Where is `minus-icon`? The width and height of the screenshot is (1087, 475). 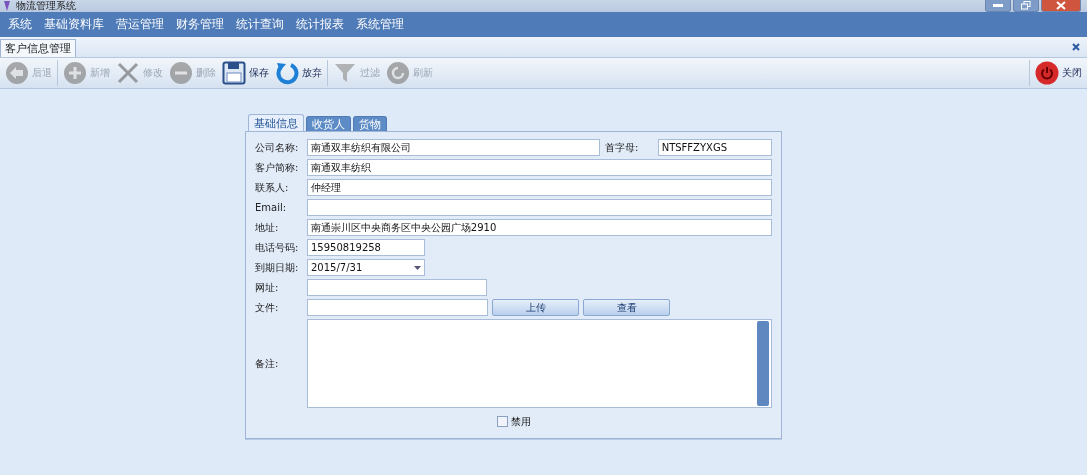
minus-icon is located at coordinates (181, 73).